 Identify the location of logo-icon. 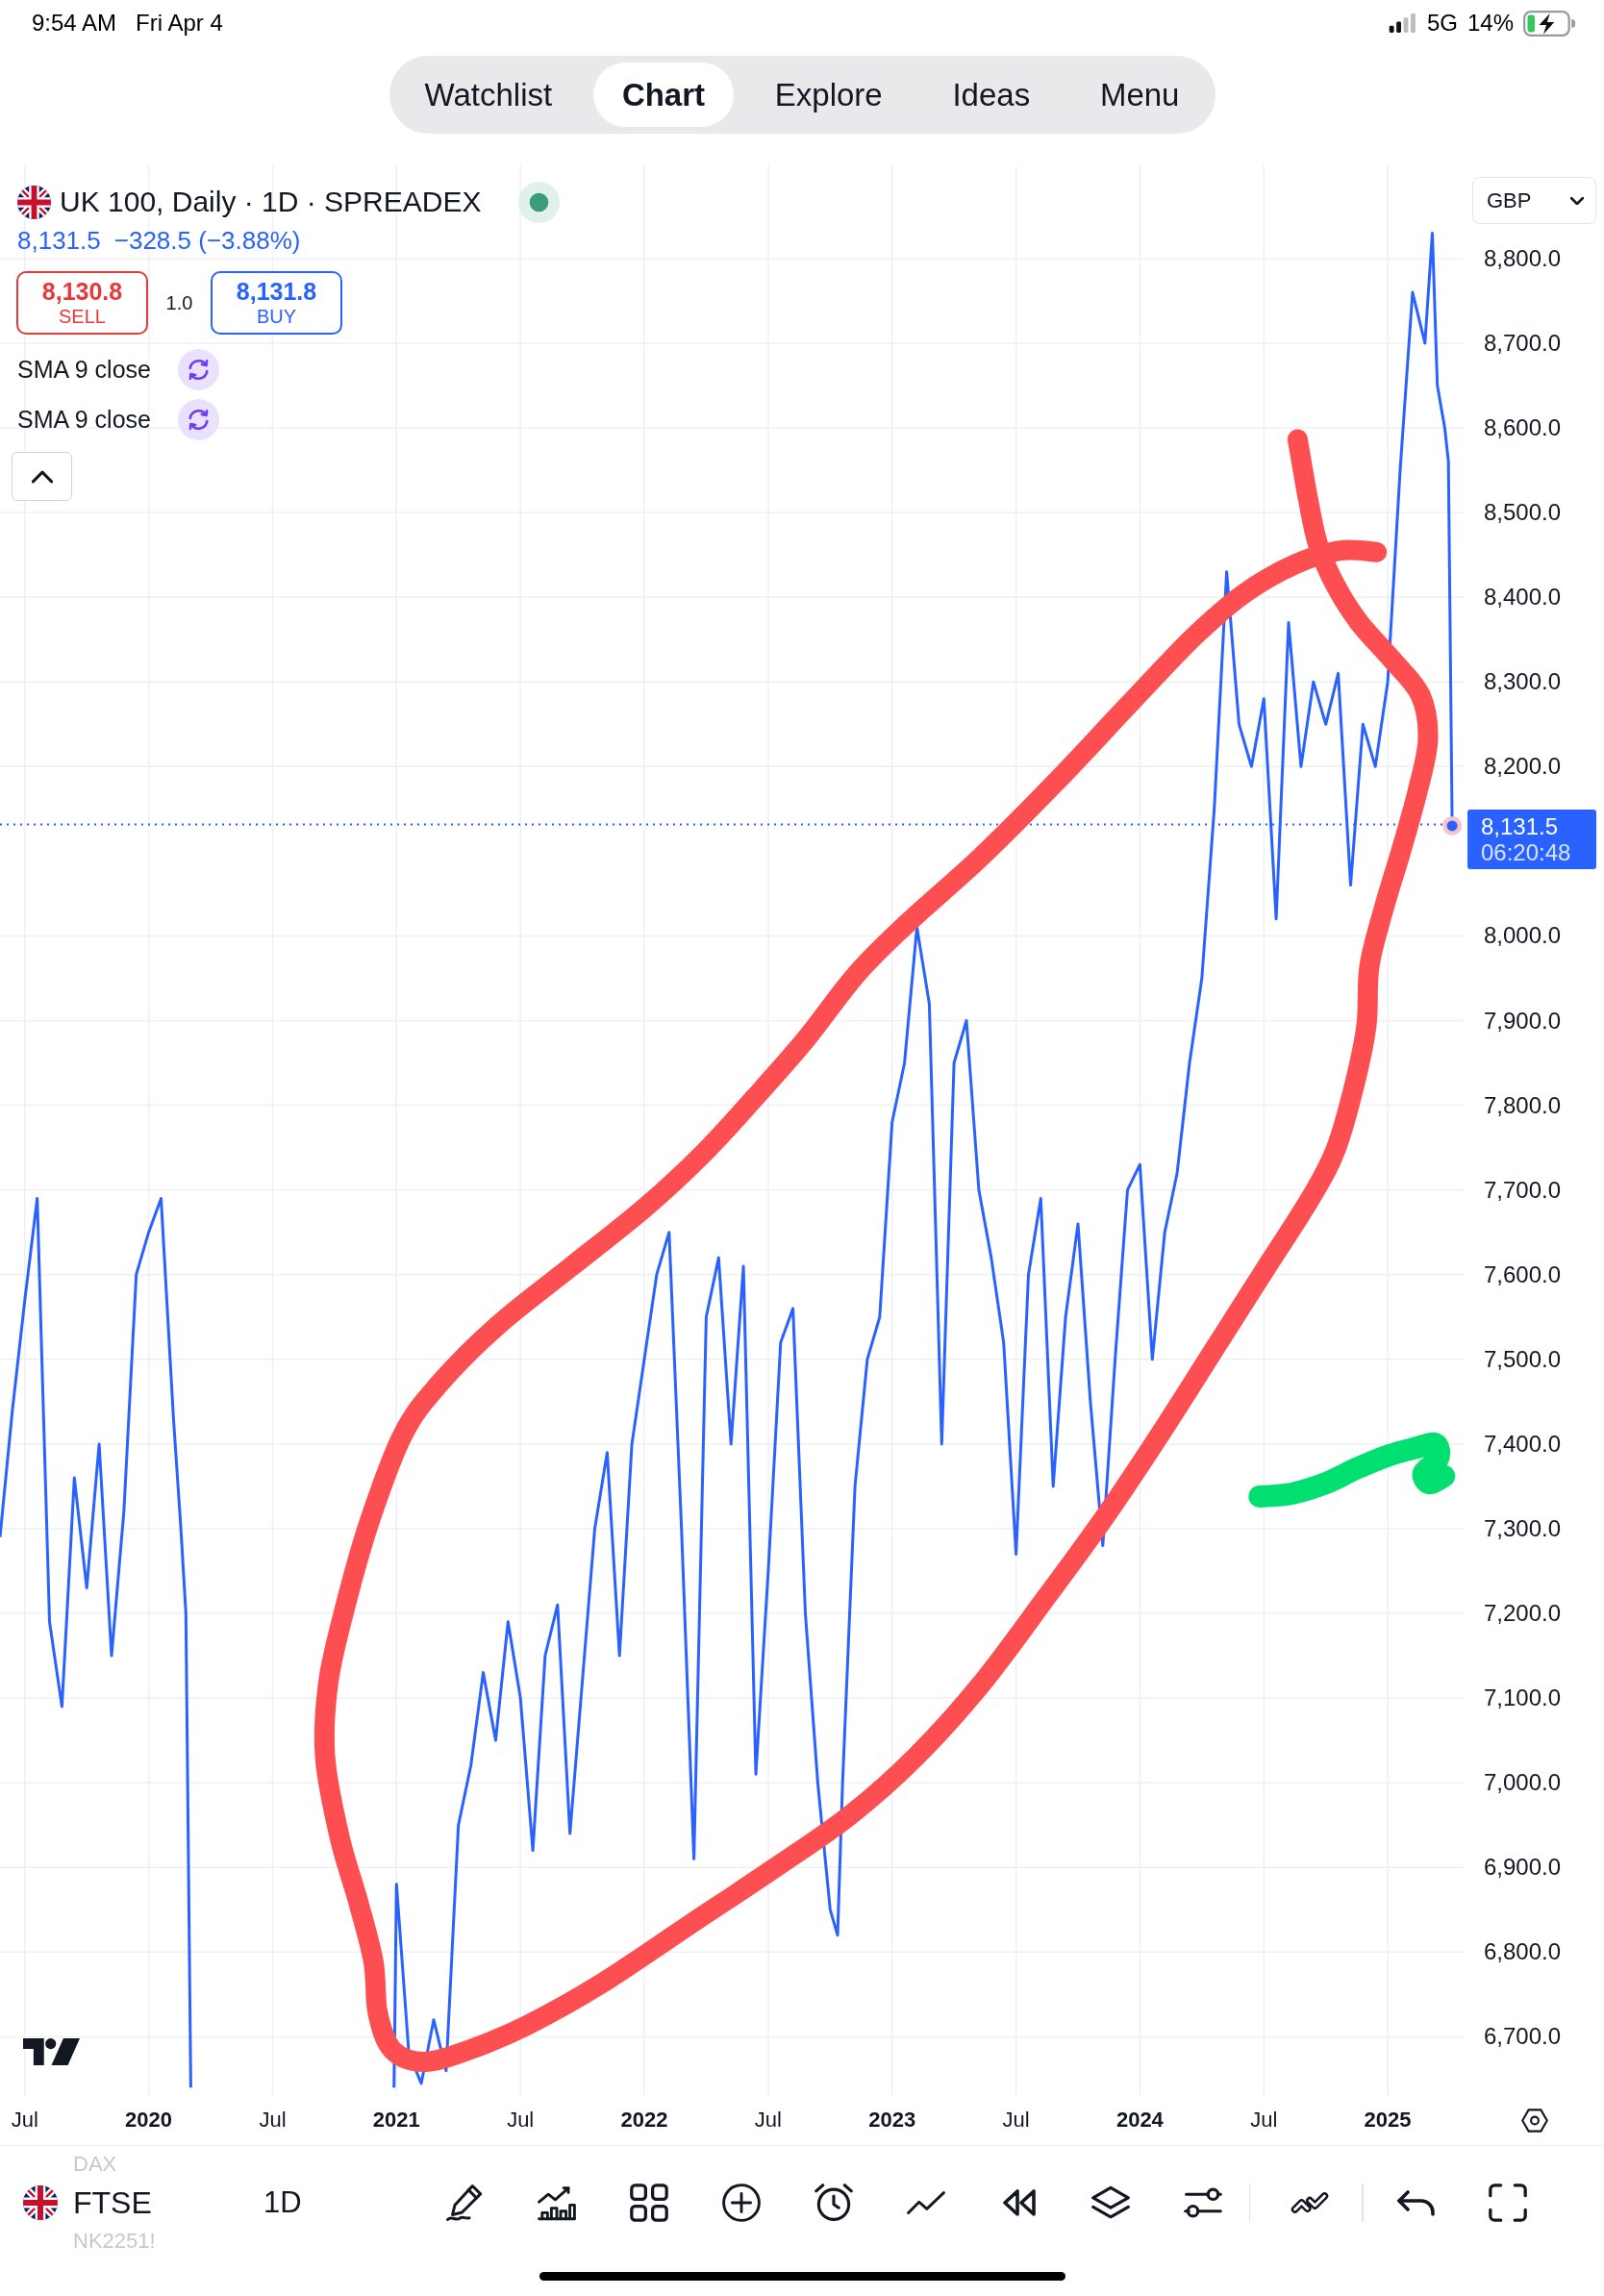
(51, 2051).